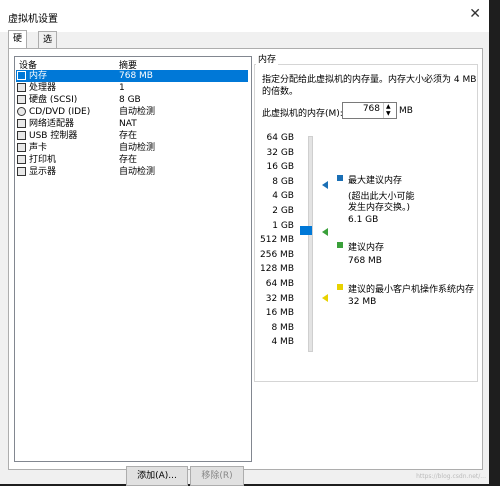 The height and width of the screenshot is (486, 500). Describe the element at coordinates (283, 196) in the screenshot. I see `scale-tick-label: 4 GB` at that location.